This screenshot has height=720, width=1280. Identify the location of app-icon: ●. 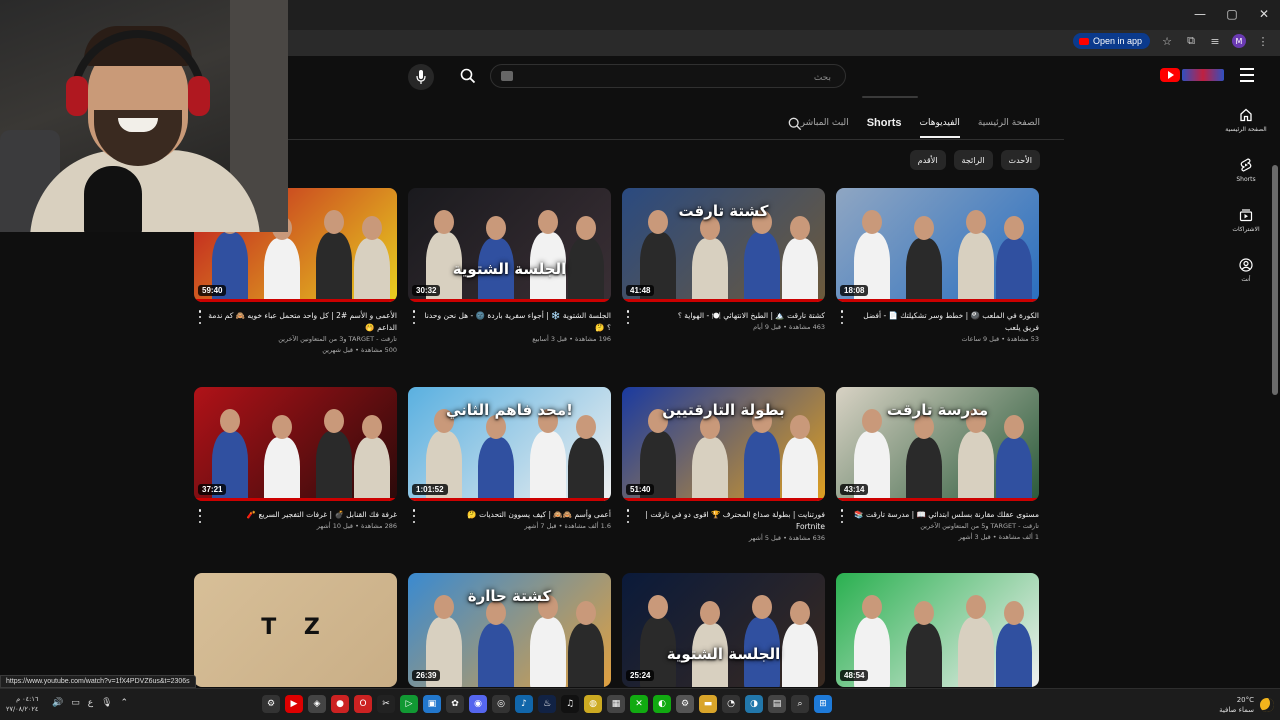
(340, 704).